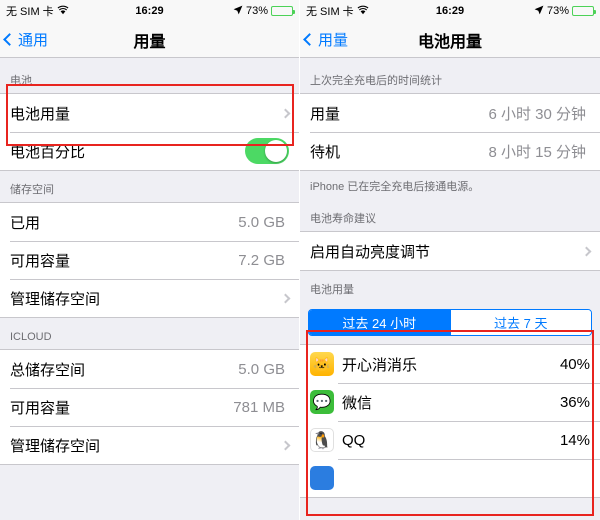 The image size is (600, 520). What do you see at coordinates (32, 190) in the screenshot?
I see `section-header-storage: 储存空间` at bounding box center [32, 190].